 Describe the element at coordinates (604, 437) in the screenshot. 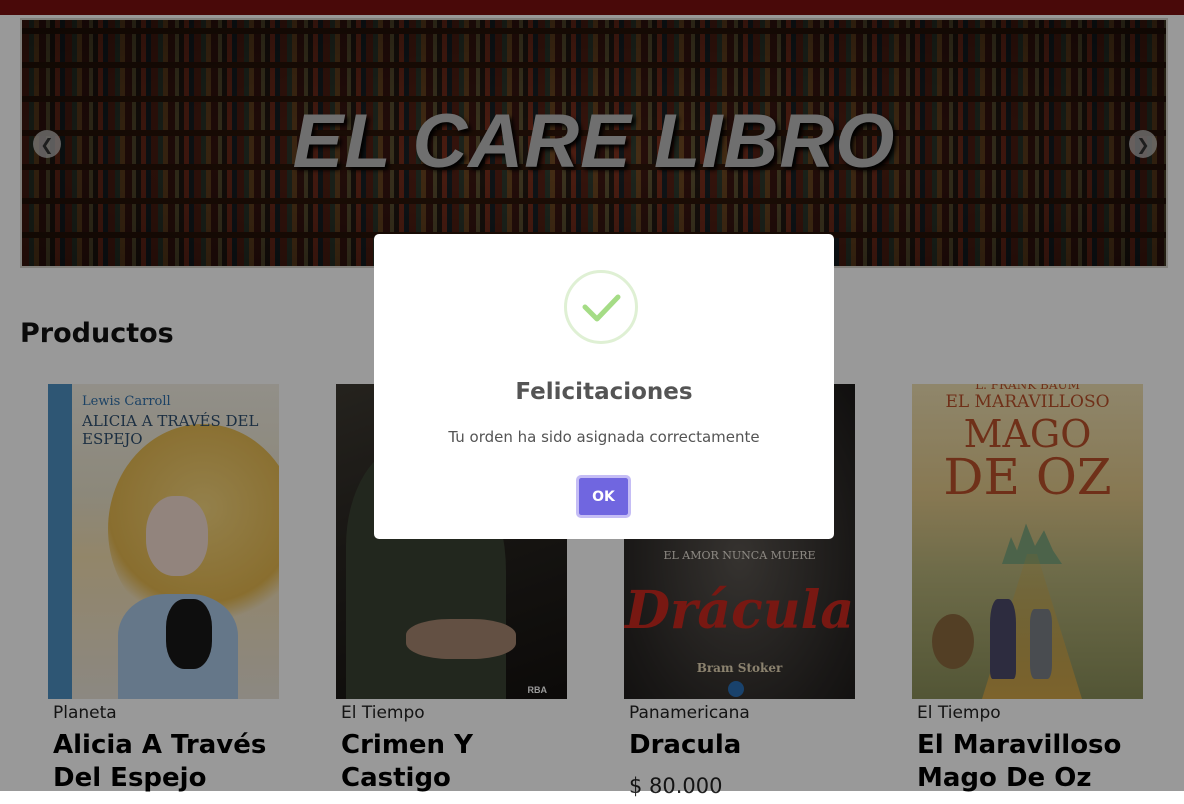

I see `dialog-message: Tu orden ha sido asignada correctamente` at that location.